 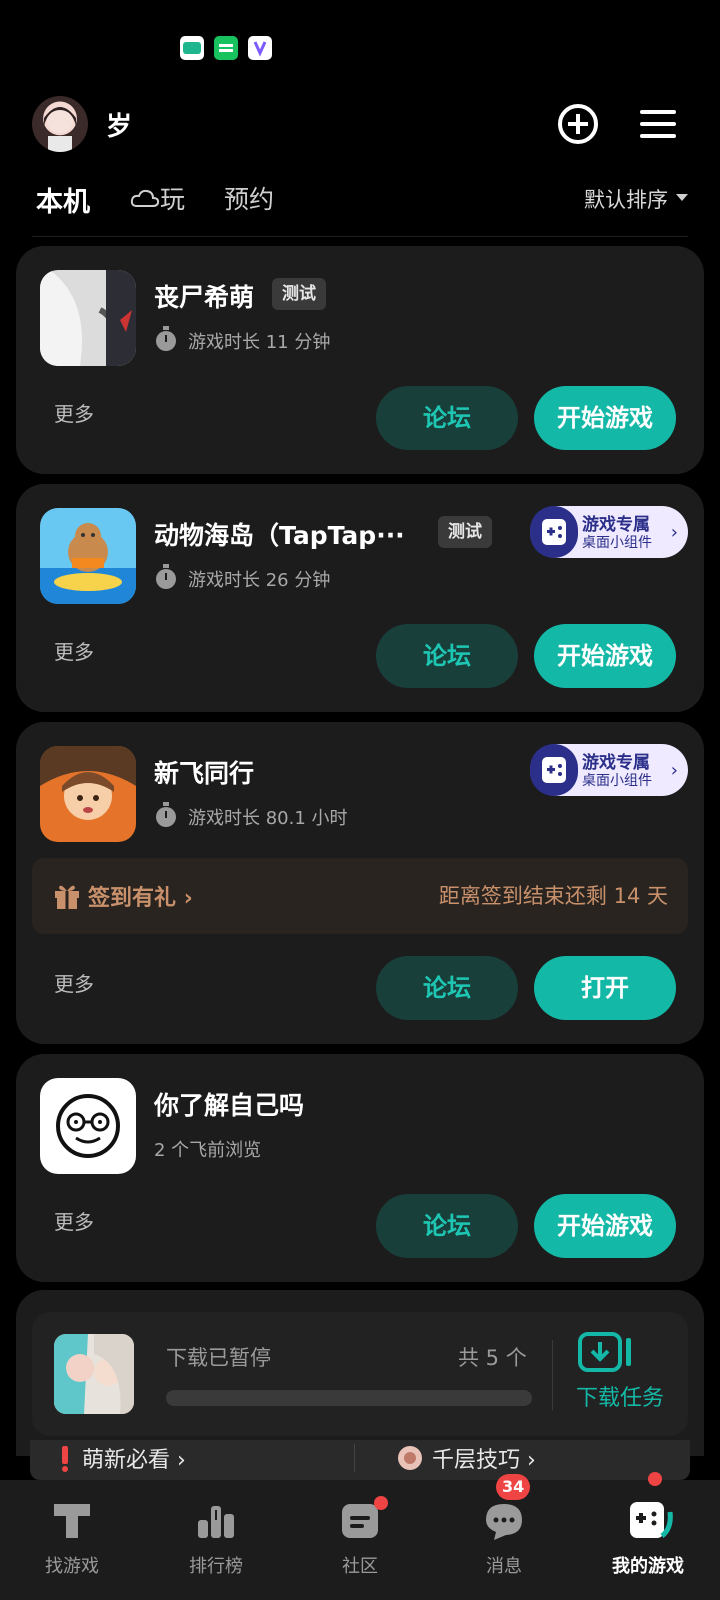 I want to click on download-status: 下载已暂停, so click(x=218, y=1358).